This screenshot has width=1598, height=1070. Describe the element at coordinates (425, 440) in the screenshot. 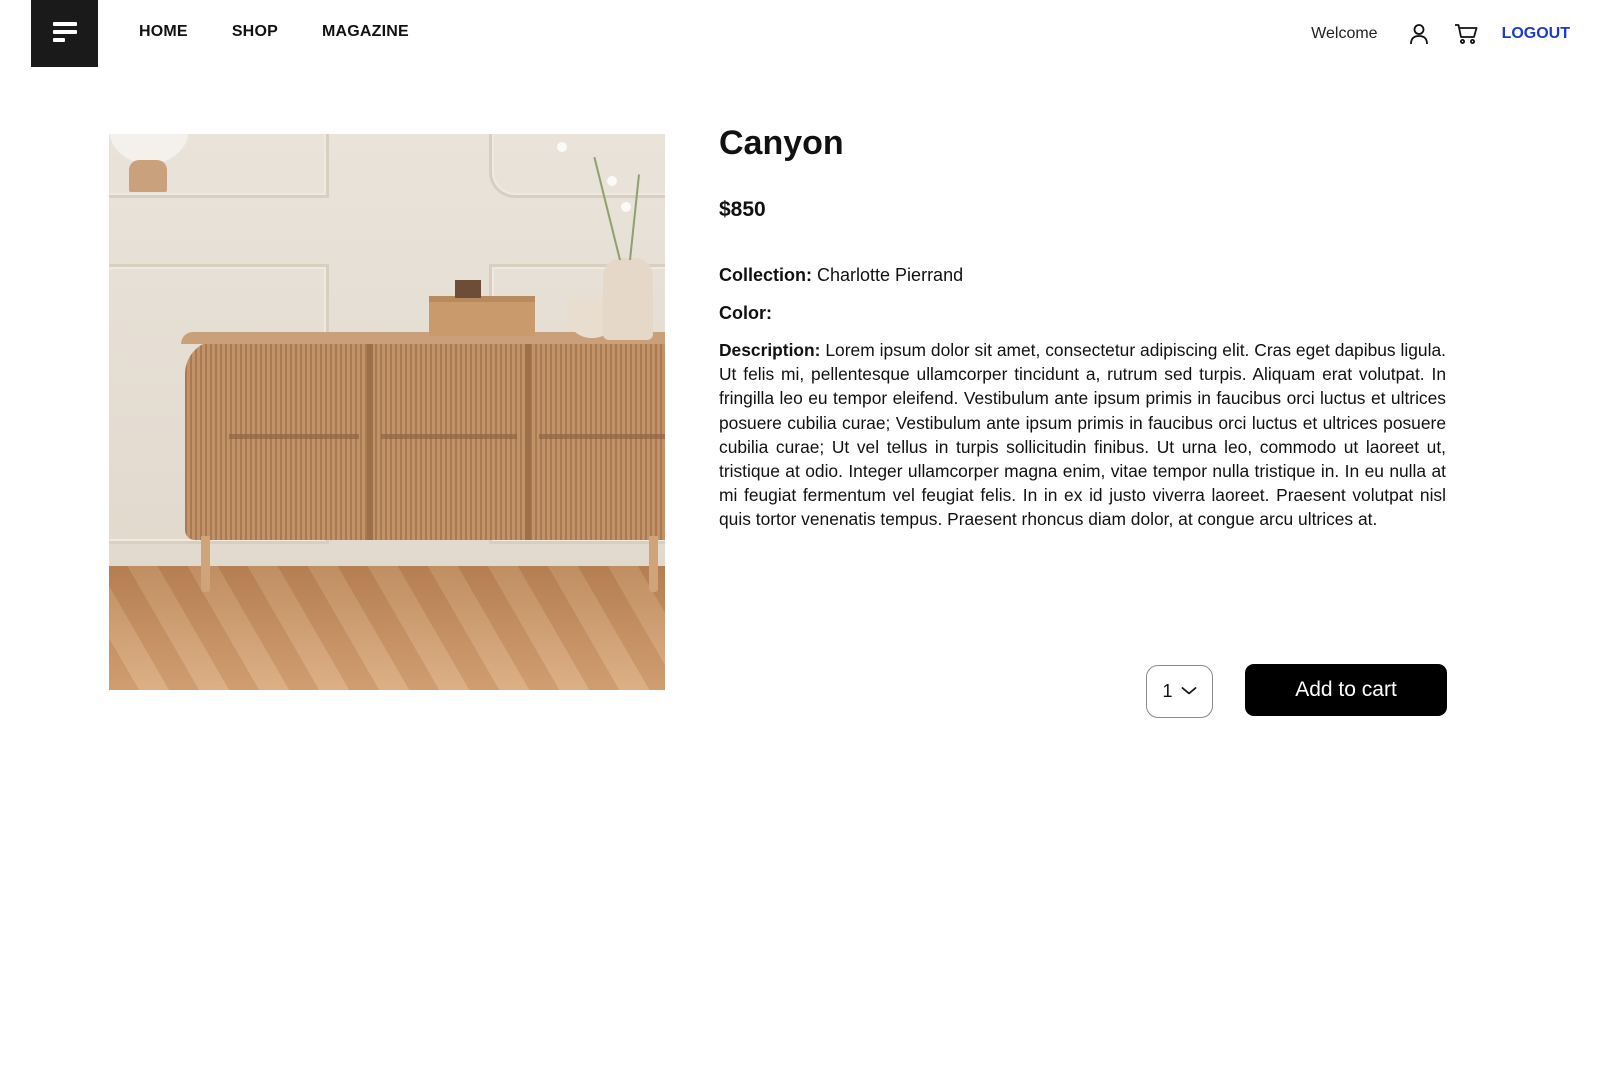

I see `sideboard` at that location.